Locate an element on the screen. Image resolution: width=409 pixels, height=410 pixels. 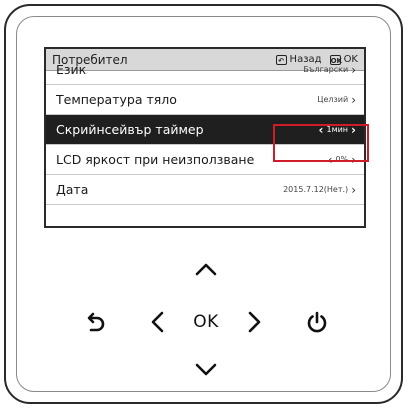
back-arrow-icon is located at coordinates (95, 322).